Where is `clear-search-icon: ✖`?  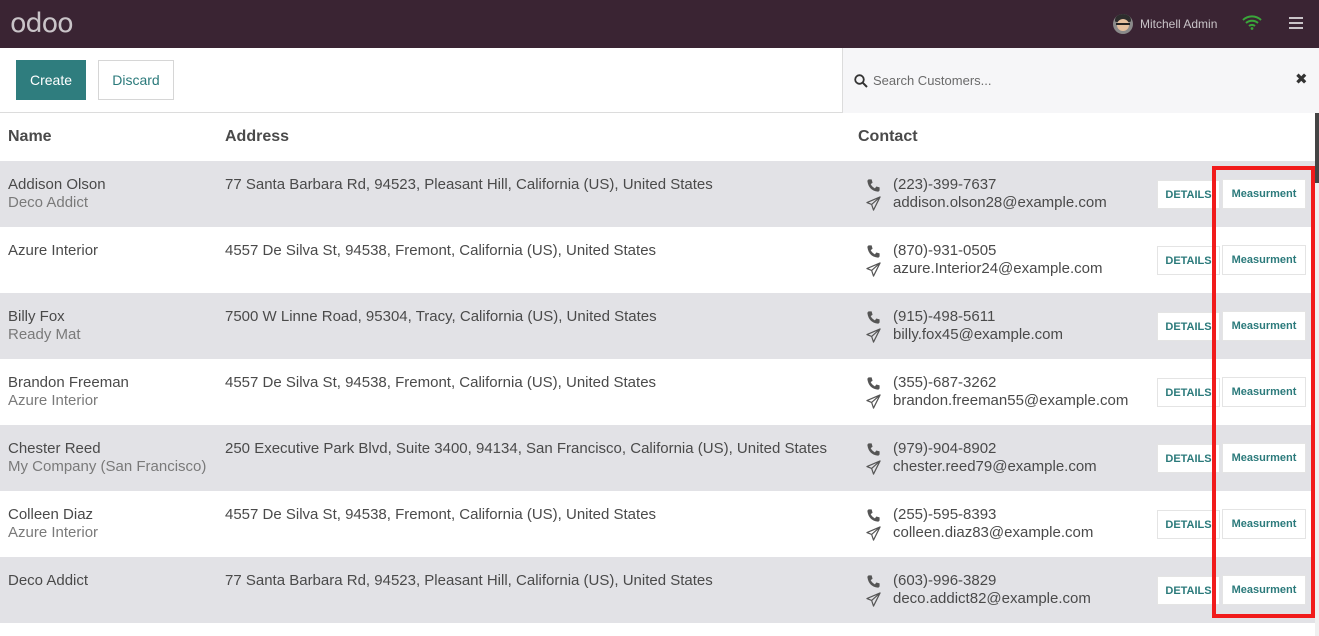 clear-search-icon: ✖ is located at coordinates (1301, 80).